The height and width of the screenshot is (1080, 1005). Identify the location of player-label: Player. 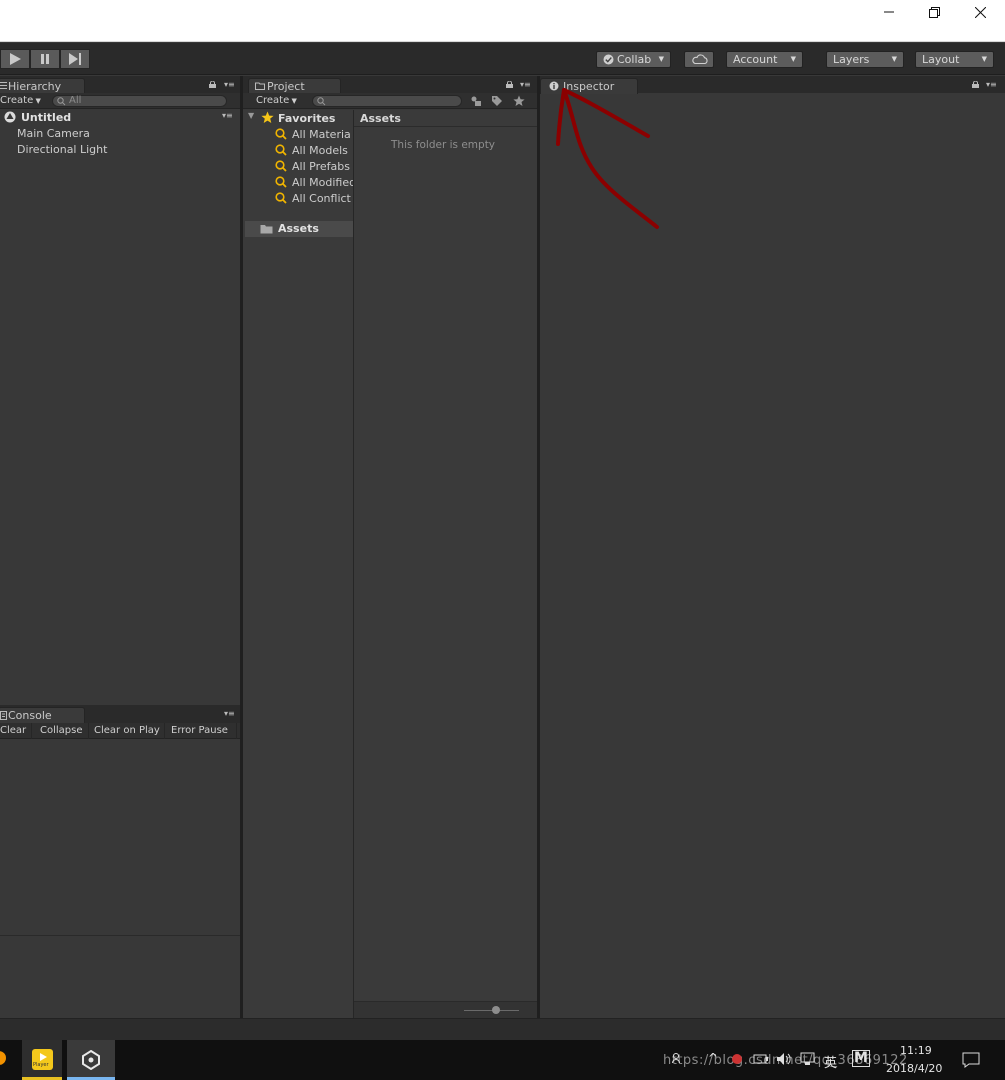
(41, 1065).